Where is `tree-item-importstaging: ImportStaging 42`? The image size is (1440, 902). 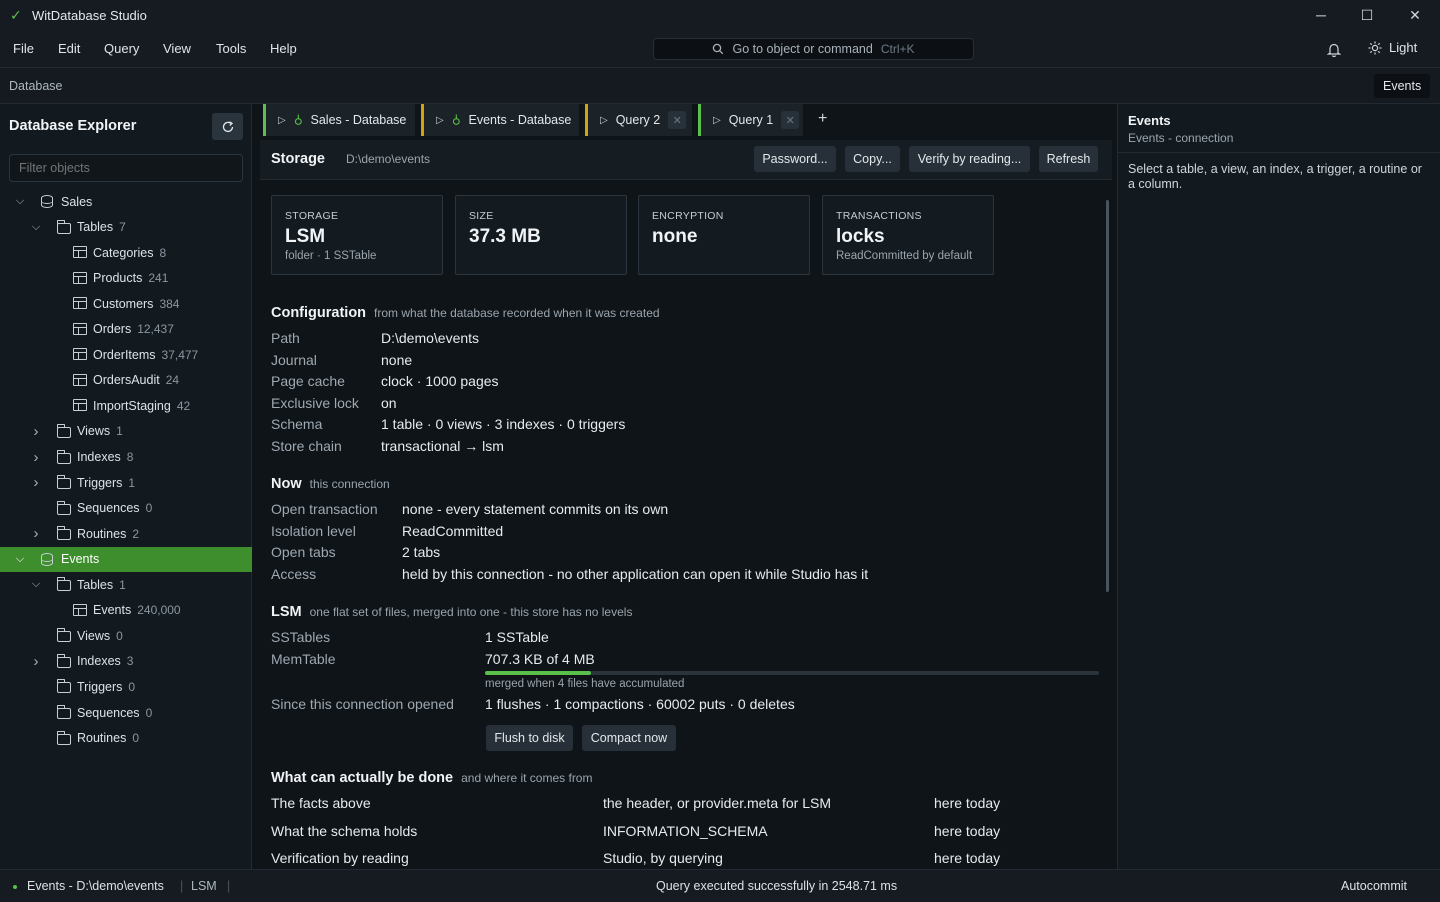 tree-item-importstaging: ImportStaging 42 is located at coordinates (126, 405).